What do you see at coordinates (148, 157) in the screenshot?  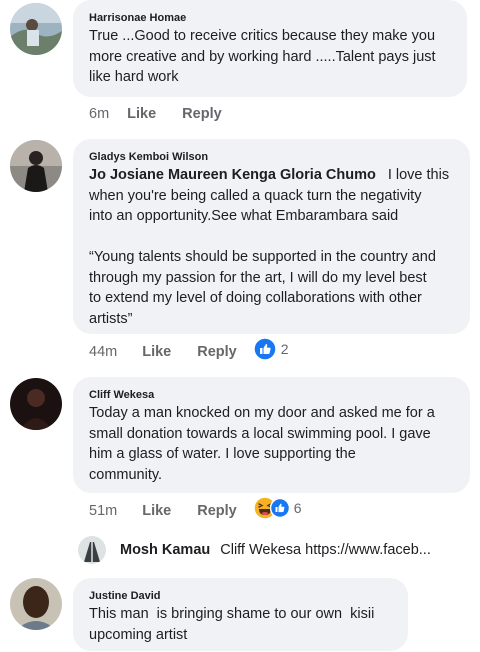 I see `comment-author: Gladys Kemboi Wilson` at bounding box center [148, 157].